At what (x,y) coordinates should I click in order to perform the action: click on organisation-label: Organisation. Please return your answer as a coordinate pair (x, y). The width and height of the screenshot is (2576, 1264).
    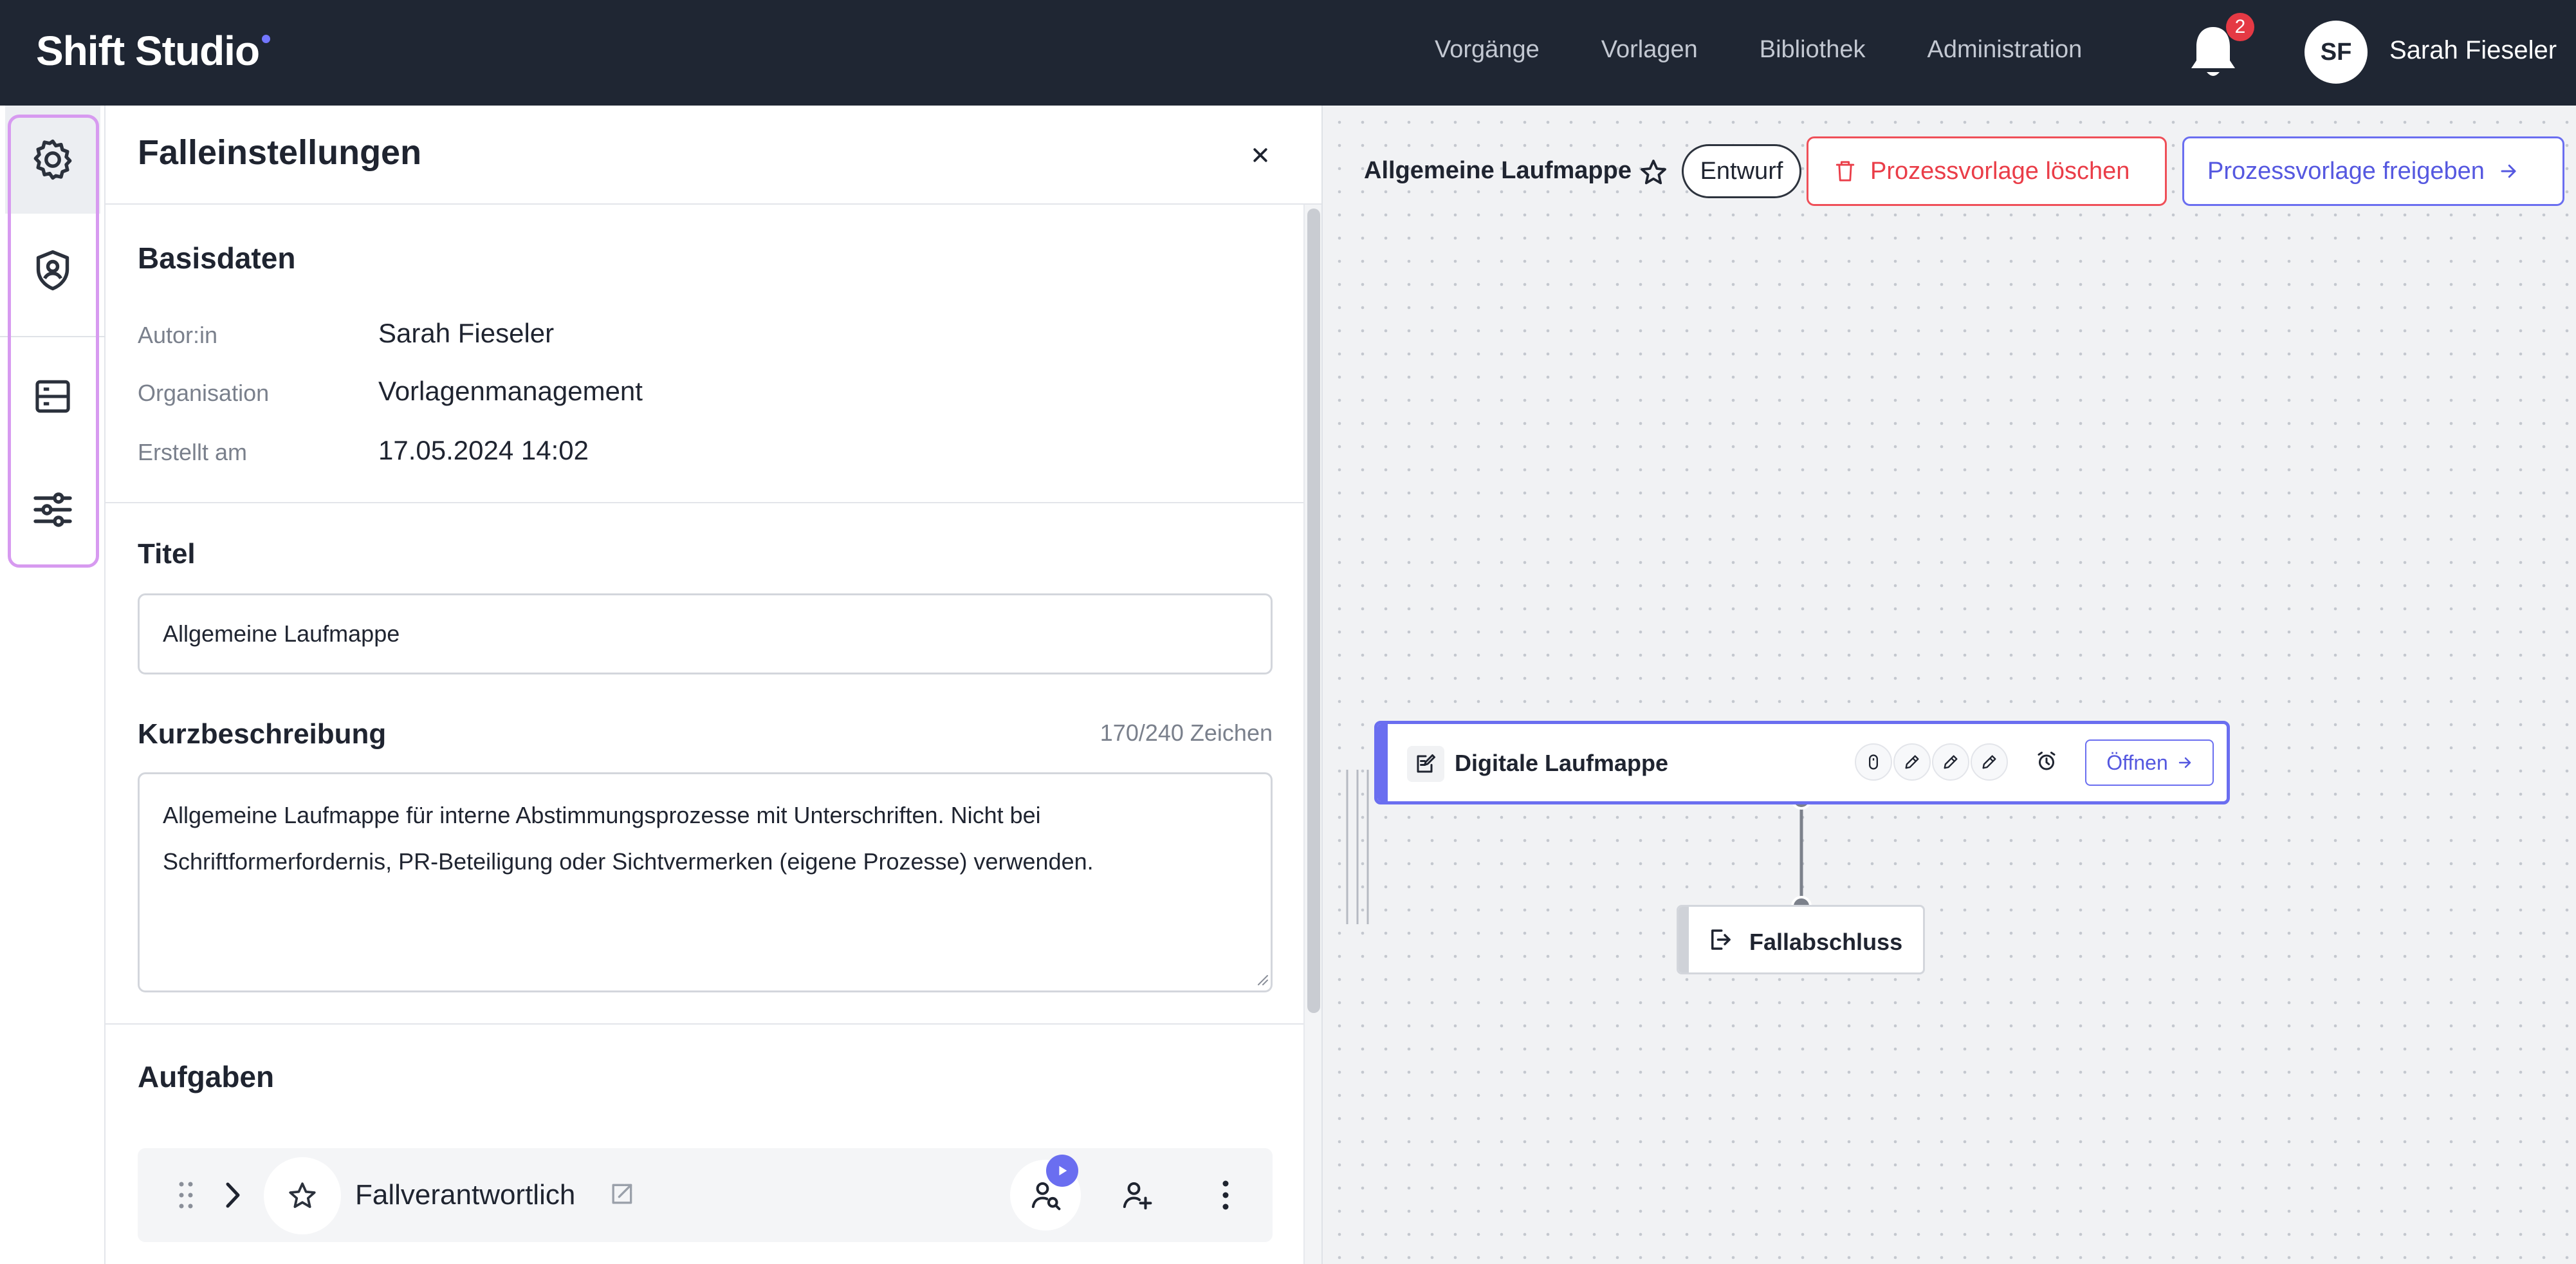
    Looking at the image, I should click on (204, 393).